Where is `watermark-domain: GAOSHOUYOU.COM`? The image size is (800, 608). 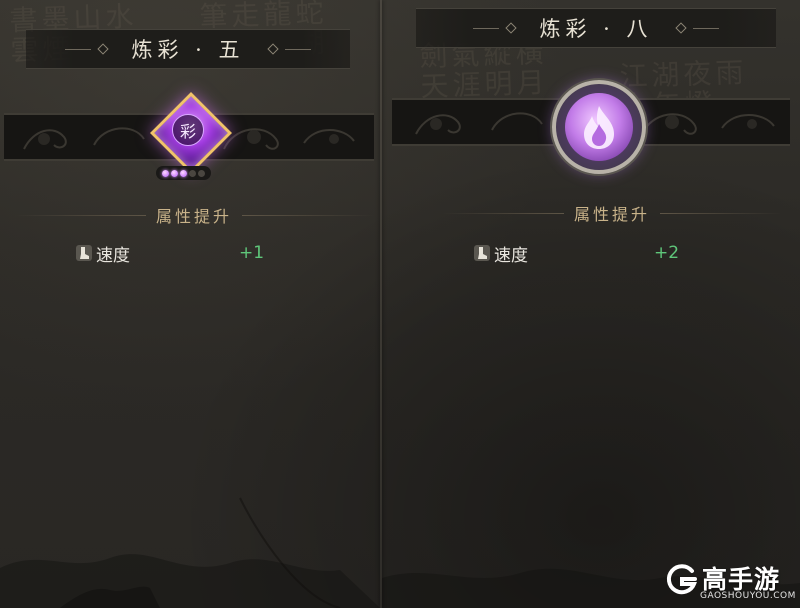
watermark-domain: GAOSHOUYOU.COM is located at coordinates (748, 596).